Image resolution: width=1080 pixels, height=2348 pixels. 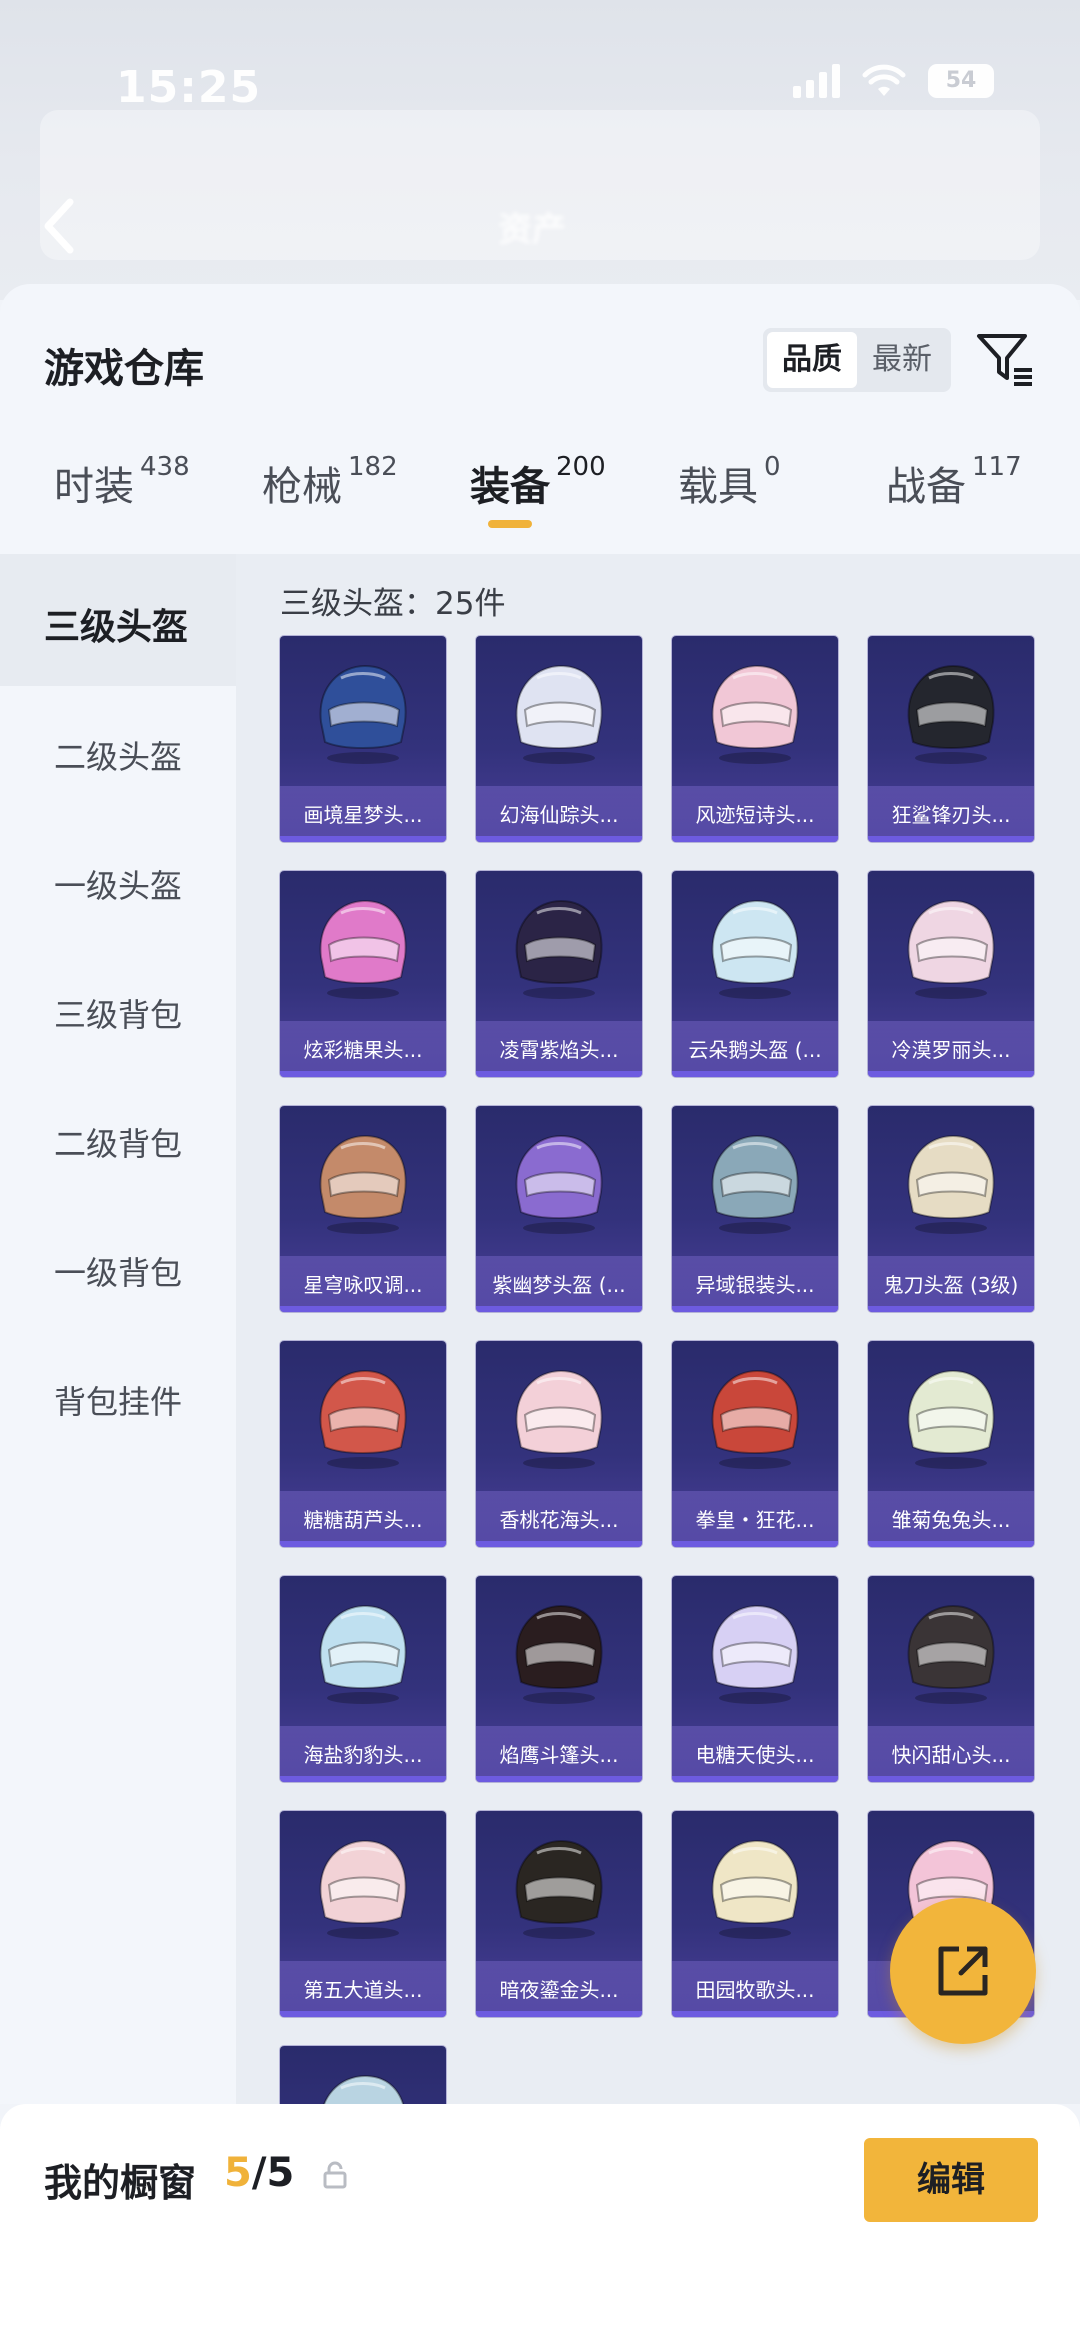 What do you see at coordinates (954, 482) in the screenshot?
I see `tab-battle-gear: 战备 117` at bounding box center [954, 482].